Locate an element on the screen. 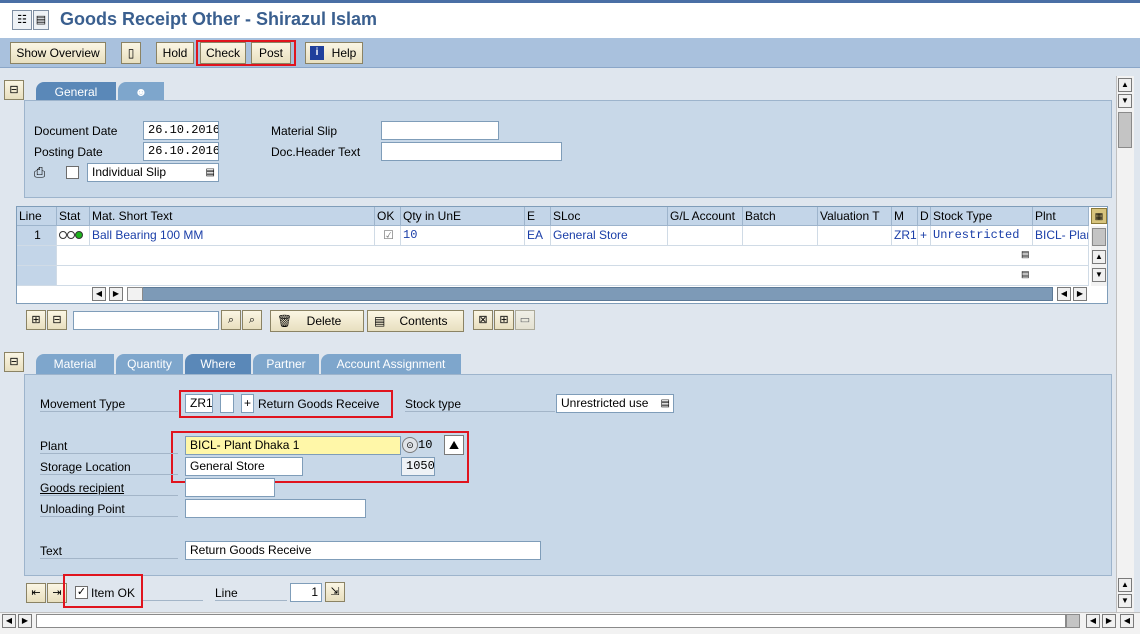 This screenshot has width=1140, height=634. check-button: Check is located at coordinates (223, 53).